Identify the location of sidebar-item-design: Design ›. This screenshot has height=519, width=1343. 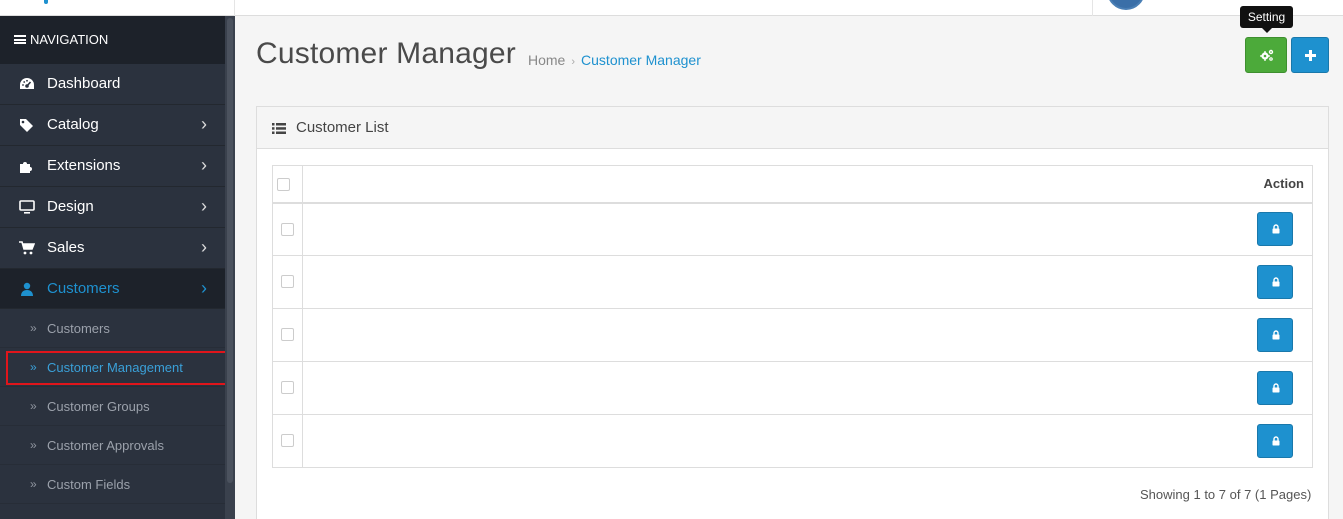
(112, 207).